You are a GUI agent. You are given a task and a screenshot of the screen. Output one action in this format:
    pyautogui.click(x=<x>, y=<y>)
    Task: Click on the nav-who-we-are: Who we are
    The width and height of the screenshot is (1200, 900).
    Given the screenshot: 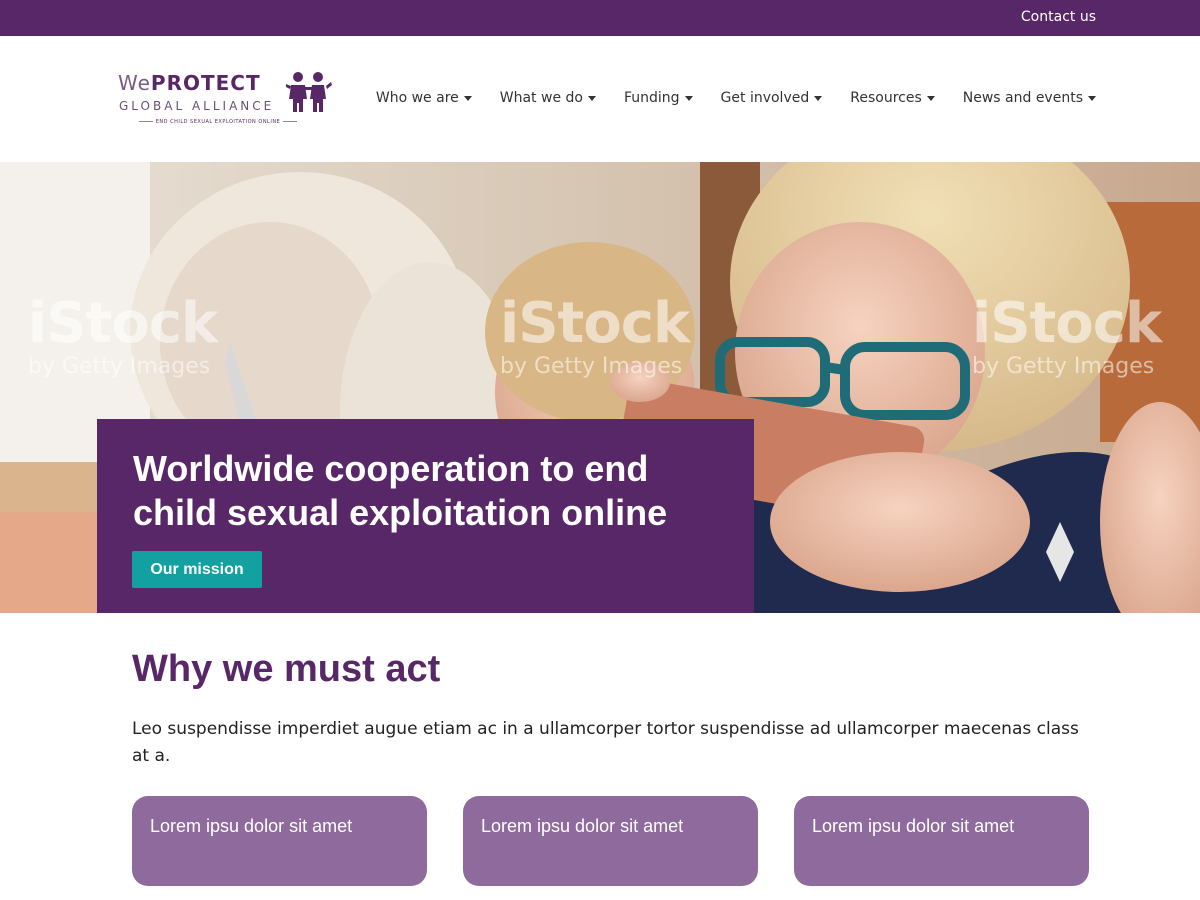 What is the action you would take?
    pyautogui.click(x=424, y=98)
    